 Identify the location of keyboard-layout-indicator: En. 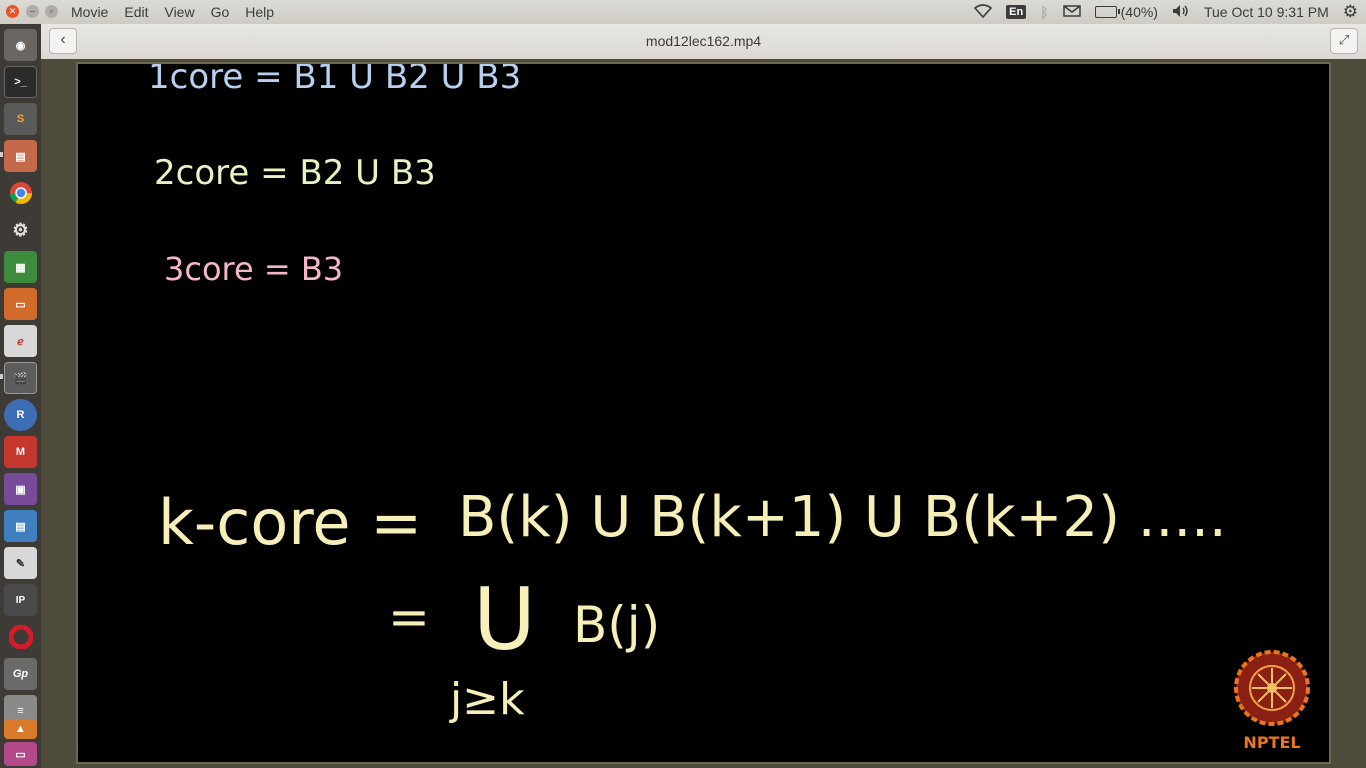
(1016, 12).